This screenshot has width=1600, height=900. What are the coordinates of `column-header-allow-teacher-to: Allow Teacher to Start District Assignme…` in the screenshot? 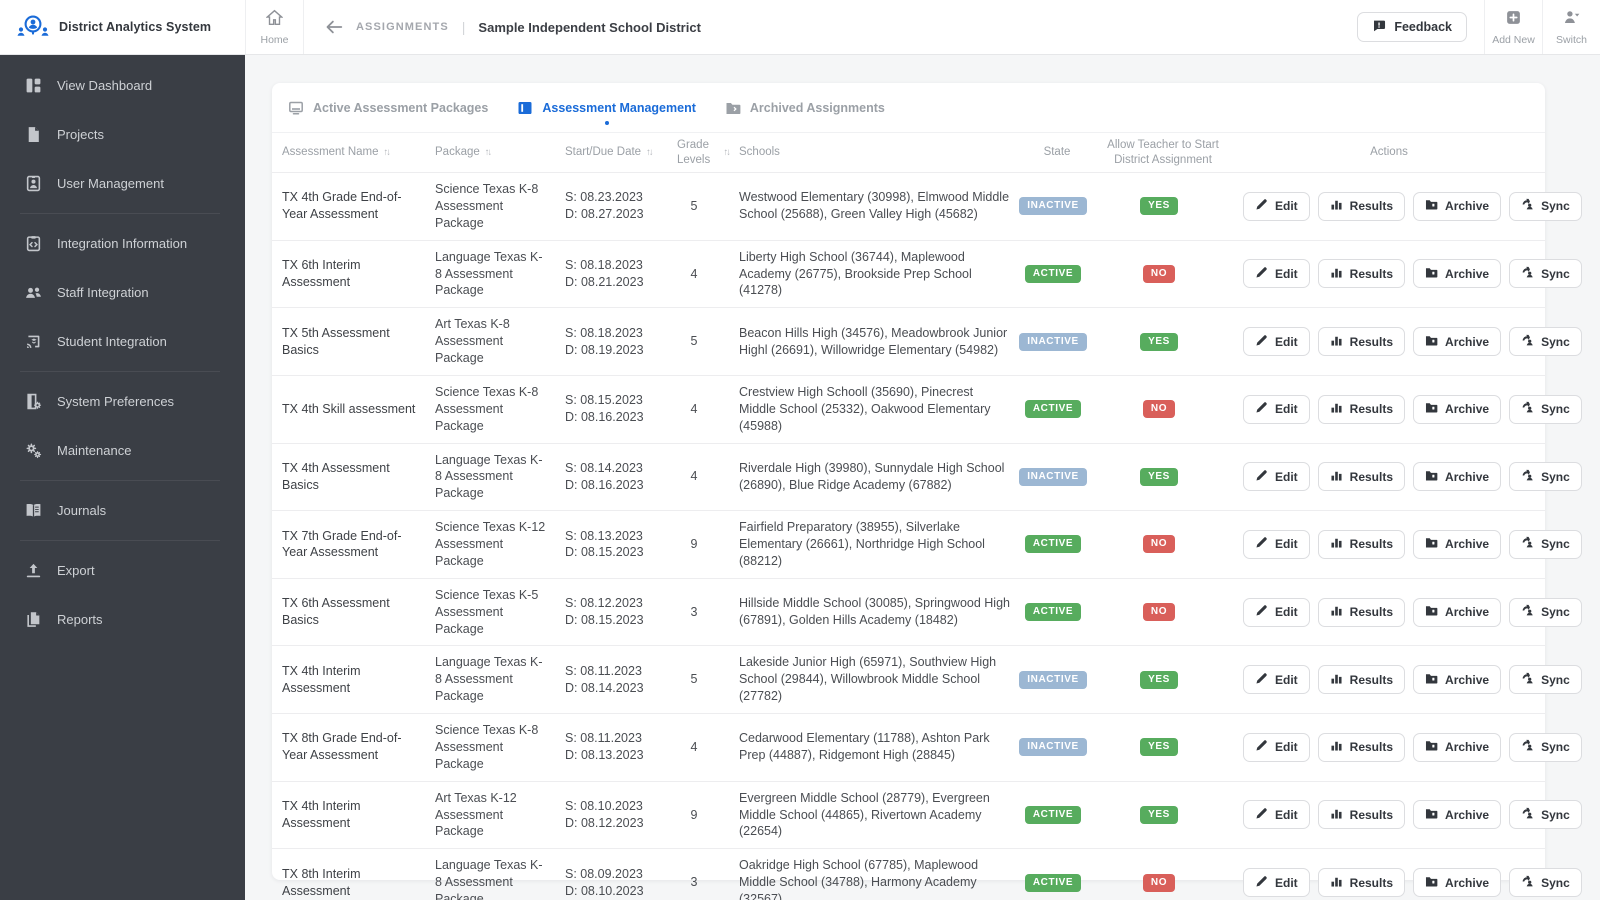 It's located at (1163, 152).